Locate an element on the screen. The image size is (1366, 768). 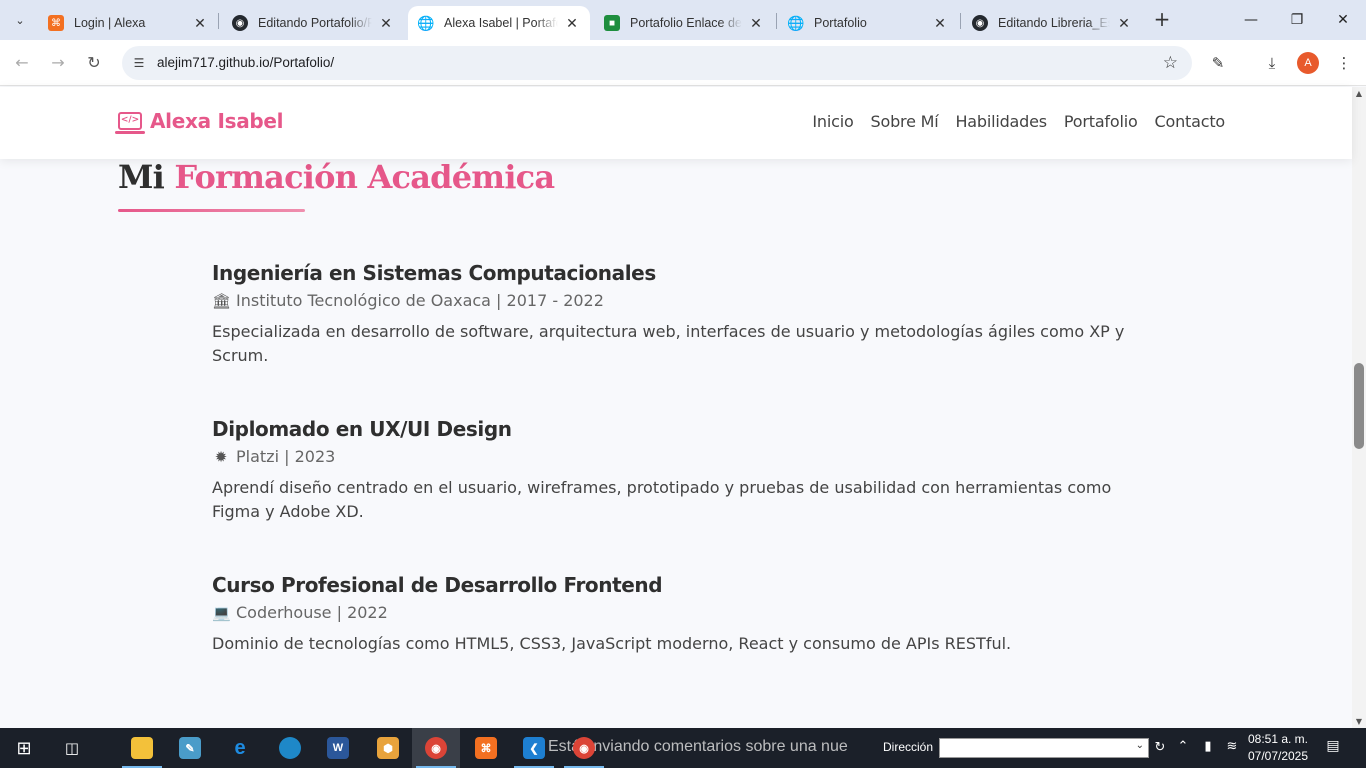
download-icon: ⤓ is located at coordinates (1272, 63).